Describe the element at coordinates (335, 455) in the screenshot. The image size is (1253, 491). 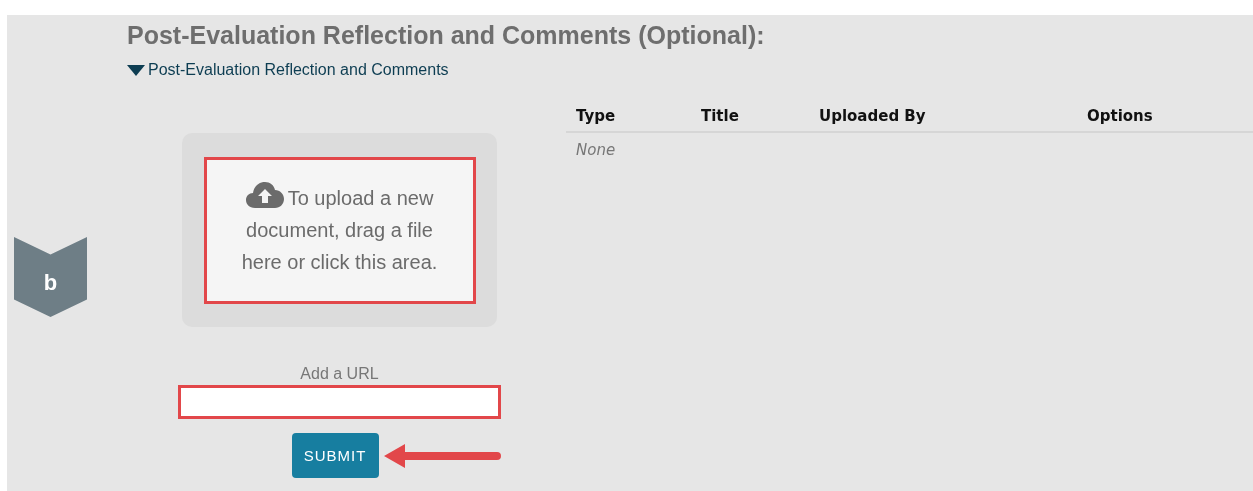
I see `submit-button: SUBMIT` at that location.